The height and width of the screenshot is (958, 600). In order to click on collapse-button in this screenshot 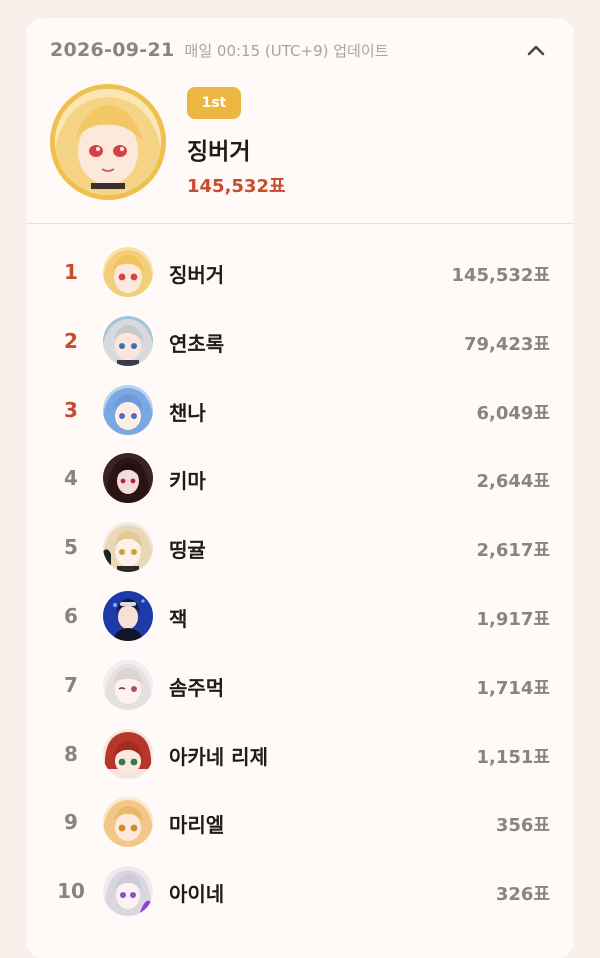, I will do `click(536, 50)`.